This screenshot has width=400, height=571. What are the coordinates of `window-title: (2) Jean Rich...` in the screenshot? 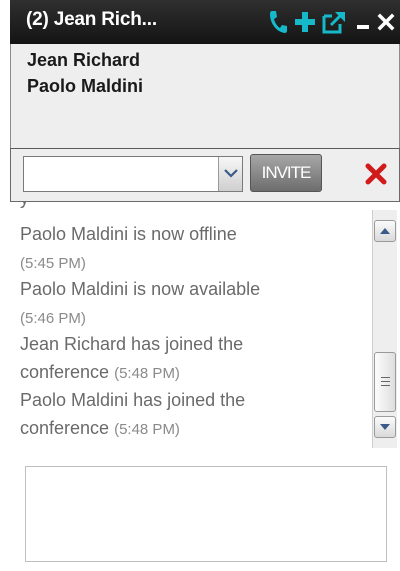 It's located at (91, 19).